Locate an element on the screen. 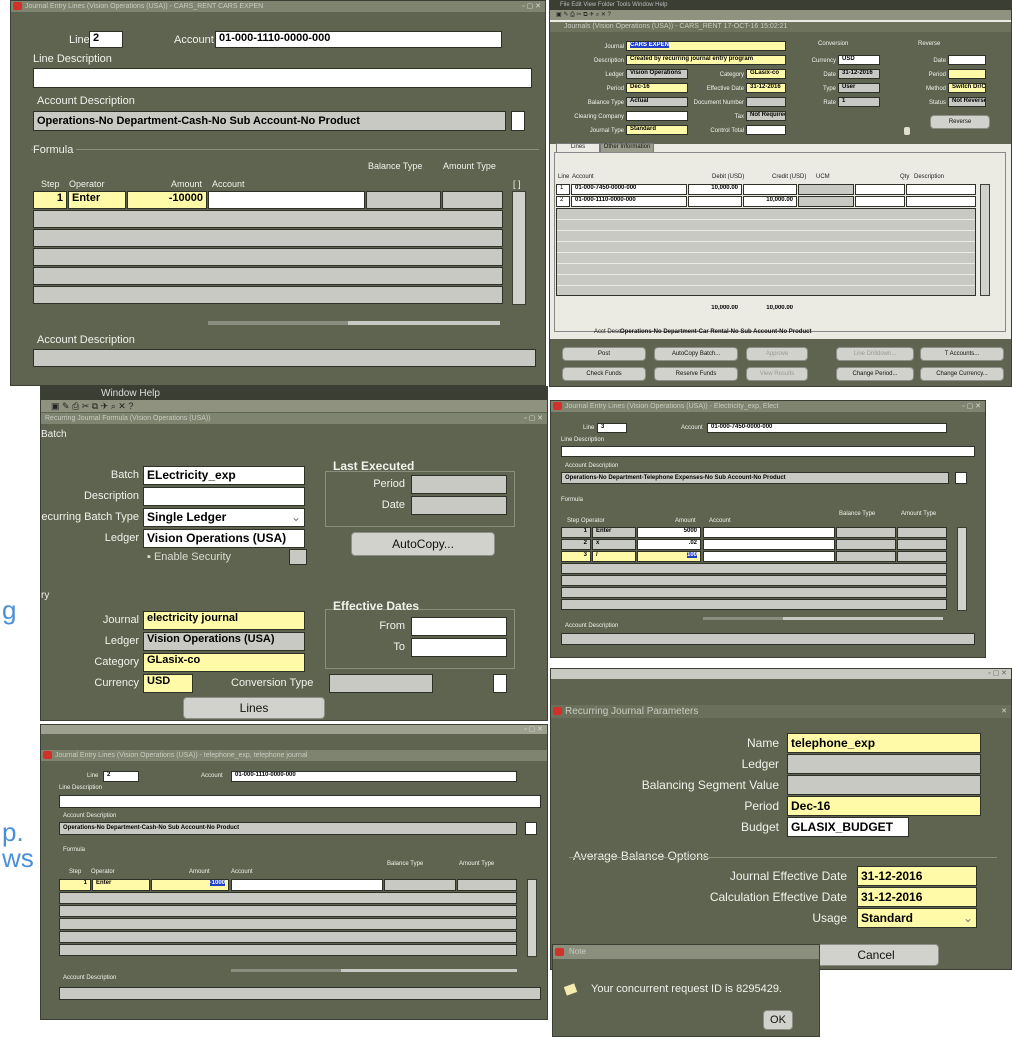 This screenshot has width=1012, height=1037. ledger-field: Vision Operations is located at coordinates (657, 74).